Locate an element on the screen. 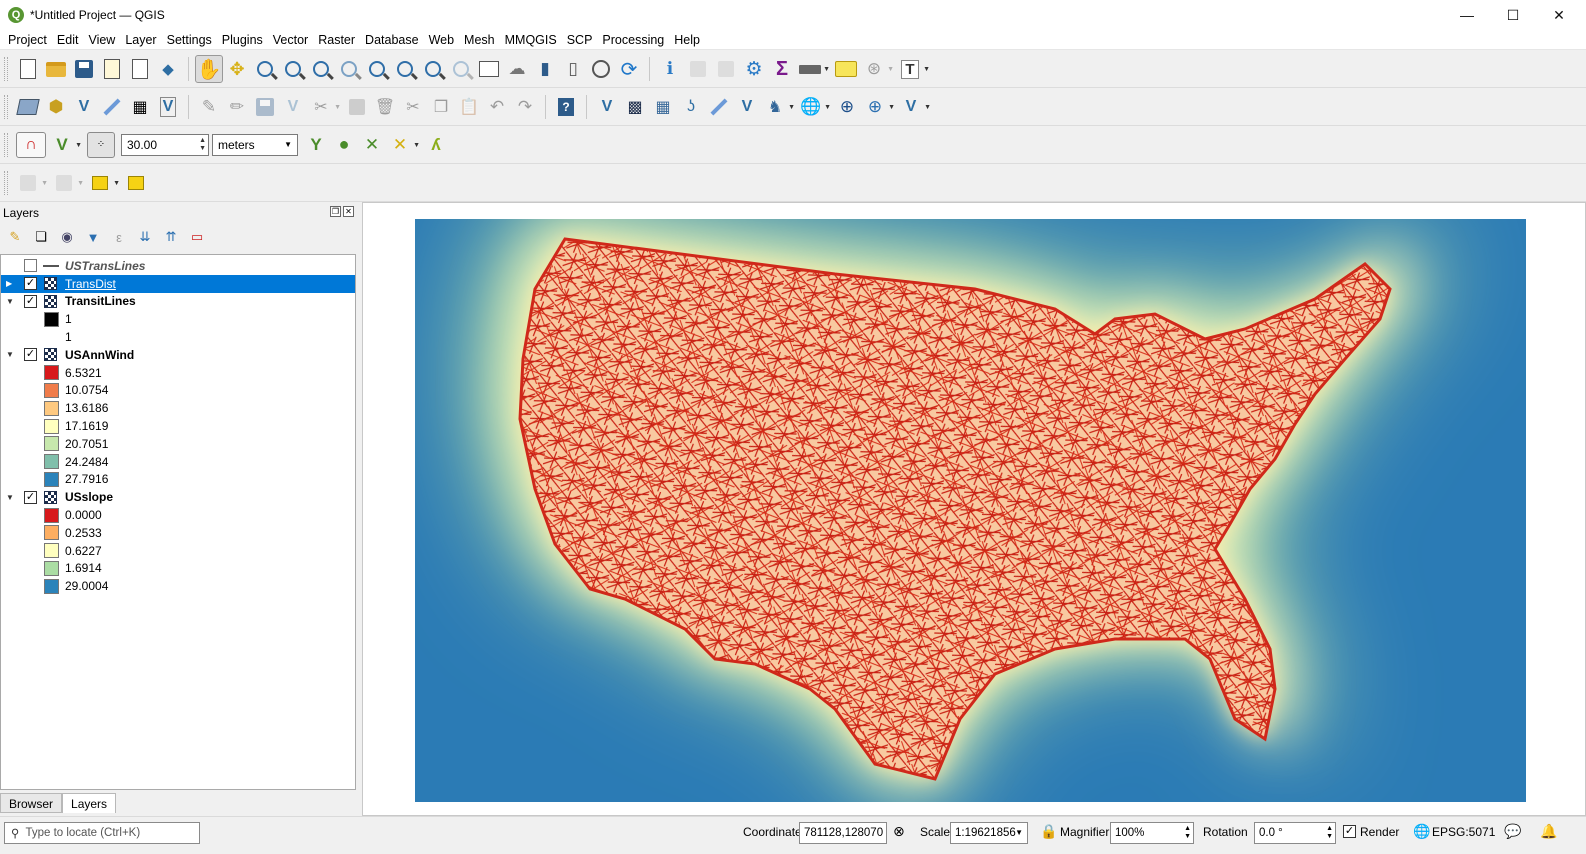 This screenshot has width=1586, height=854. select-by-location-button is located at coordinates (136, 183).